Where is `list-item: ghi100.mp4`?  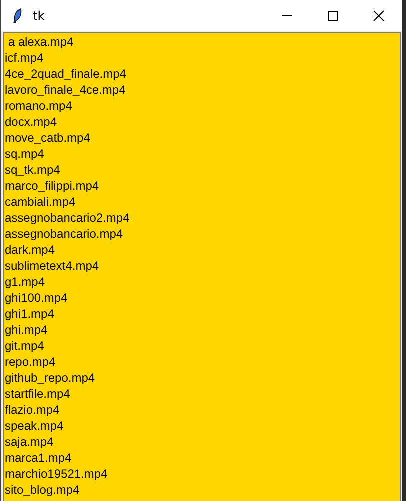 list-item: ghi100.mp4 is located at coordinates (202, 298).